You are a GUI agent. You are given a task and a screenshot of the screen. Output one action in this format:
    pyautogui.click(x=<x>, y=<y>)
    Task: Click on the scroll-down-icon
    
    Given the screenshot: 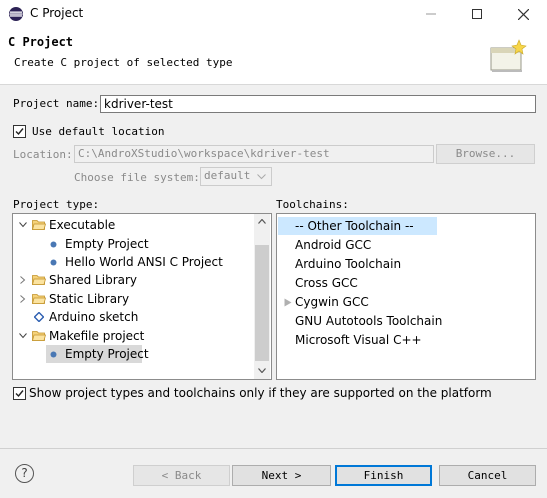 What is the action you would take?
    pyautogui.click(x=262, y=370)
    